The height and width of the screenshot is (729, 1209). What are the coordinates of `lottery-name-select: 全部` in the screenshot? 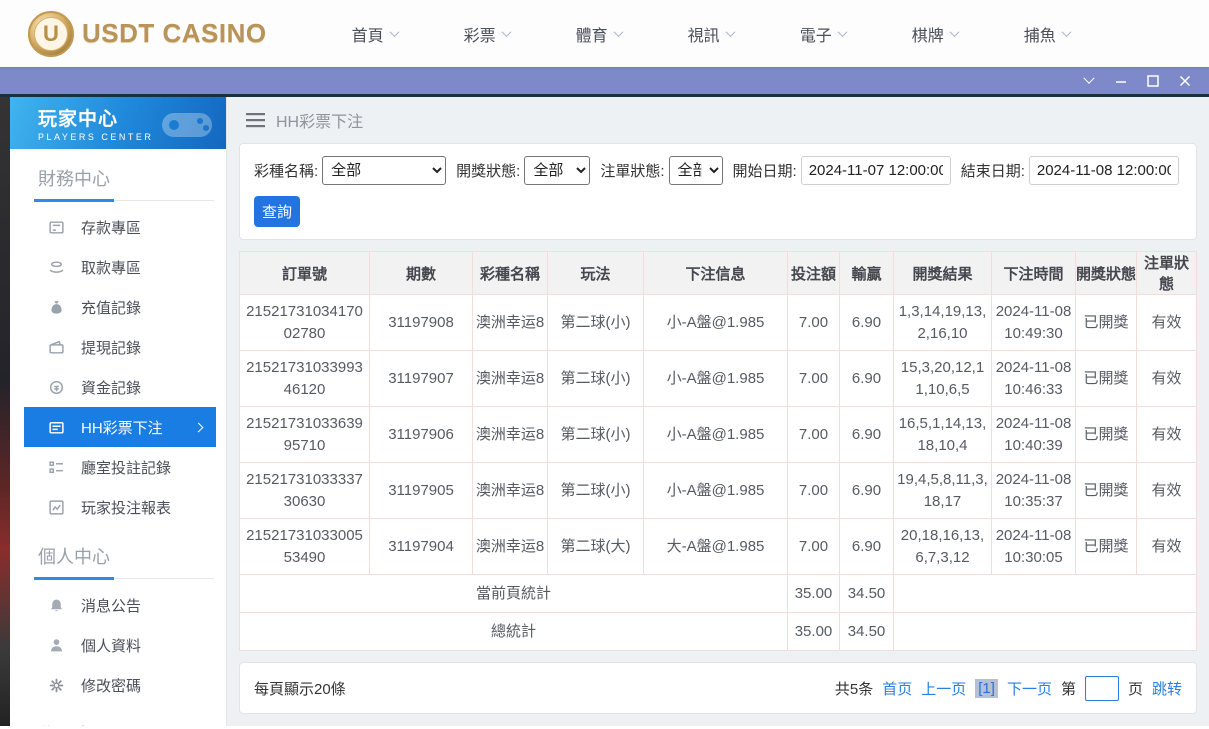 It's located at (384, 170).